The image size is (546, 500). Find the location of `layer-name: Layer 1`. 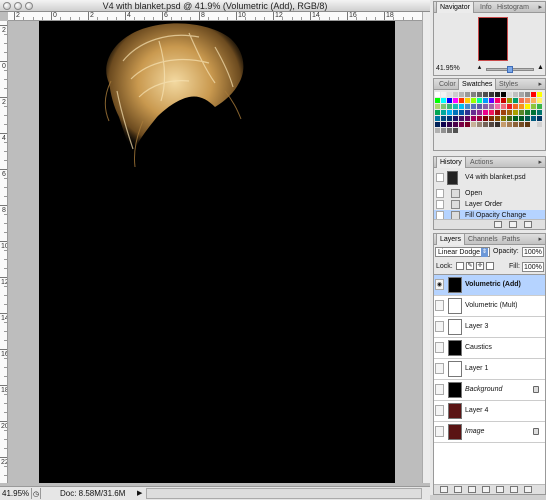

layer-name: Layer 1 is located at coordinates (477, 368).